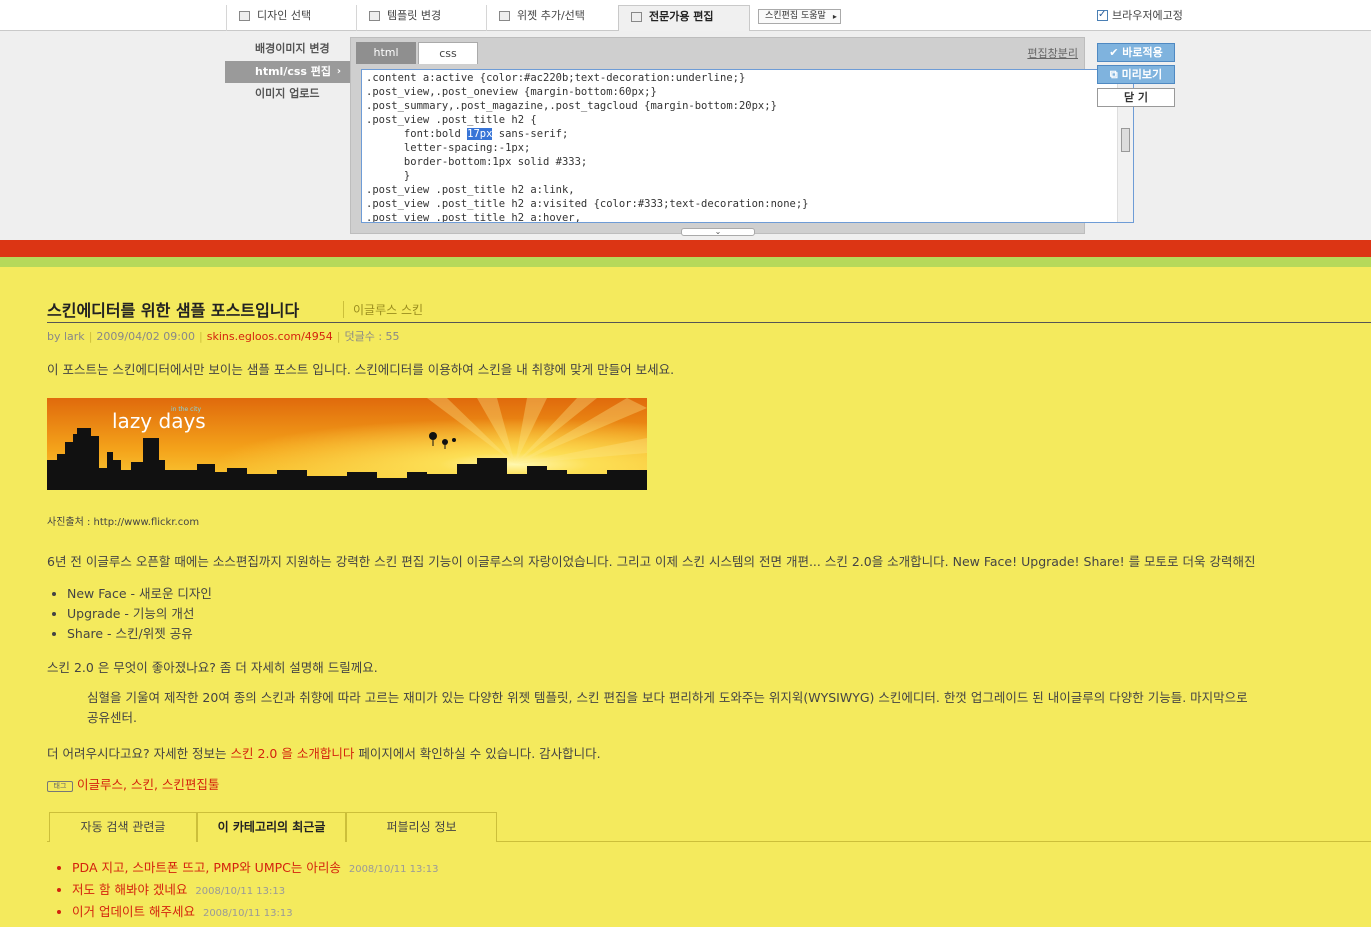  What do you see at coordinates (133, 911) in the screenshot?
I see `recent-post-link: 이거 업데이트 해주세요` at bounding box center [133, 911].